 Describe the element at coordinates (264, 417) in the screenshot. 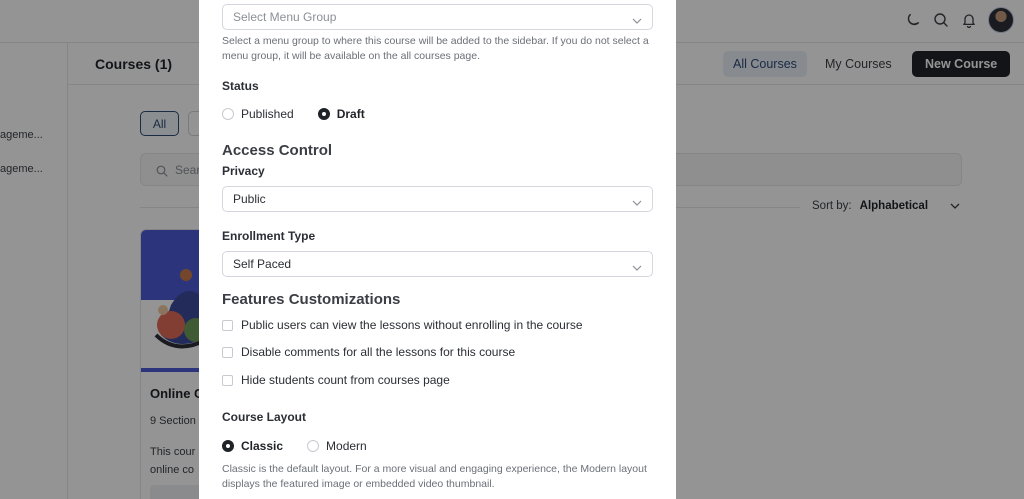

I see `course-layout-label: Course Layout` at that location.